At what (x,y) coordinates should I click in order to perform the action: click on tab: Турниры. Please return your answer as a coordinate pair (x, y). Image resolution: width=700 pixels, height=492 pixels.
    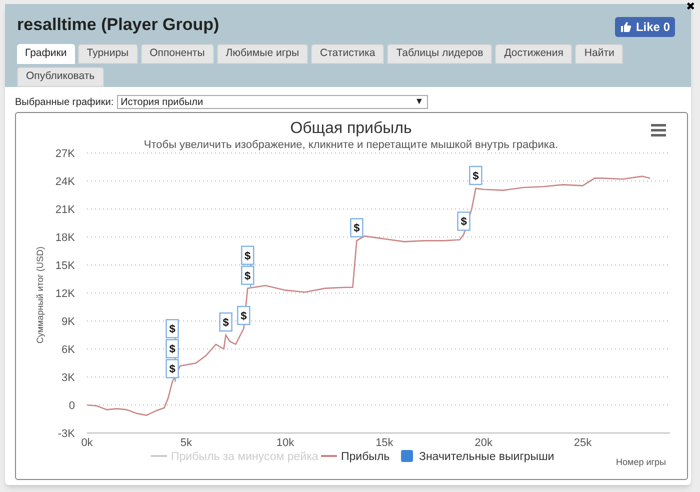
    Looking at the image, I should click on (108, 54).